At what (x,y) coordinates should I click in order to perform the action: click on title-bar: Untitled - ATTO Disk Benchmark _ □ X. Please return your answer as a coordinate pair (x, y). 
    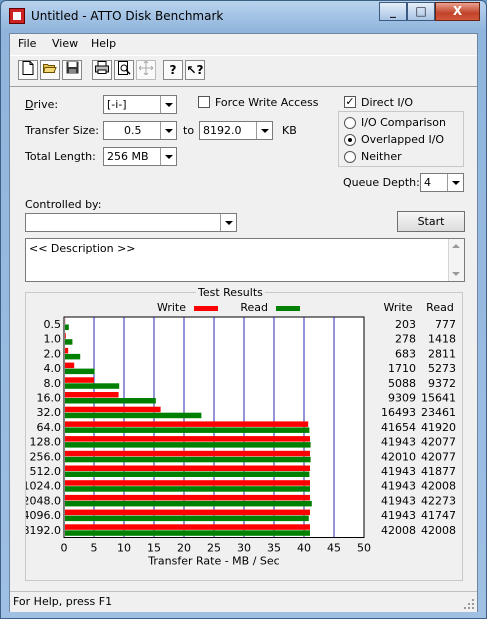
    Looking at the image, I should click on (243, 17).